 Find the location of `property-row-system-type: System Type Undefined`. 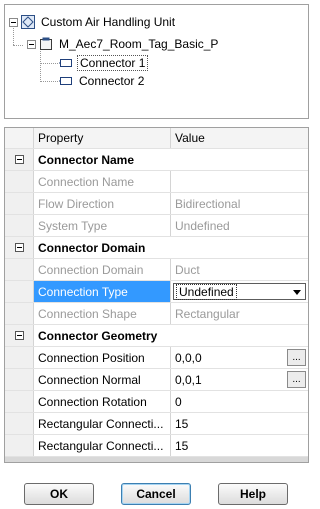

property-row-system-type: System Type Undefined is located at coordinates (156, 226).